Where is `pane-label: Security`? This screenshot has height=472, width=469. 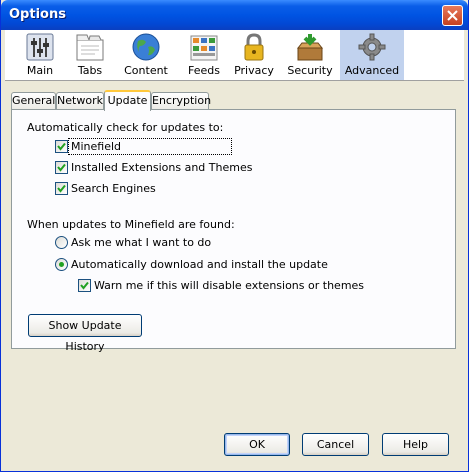
pane-label: Security is located at coordinates (310, 70).